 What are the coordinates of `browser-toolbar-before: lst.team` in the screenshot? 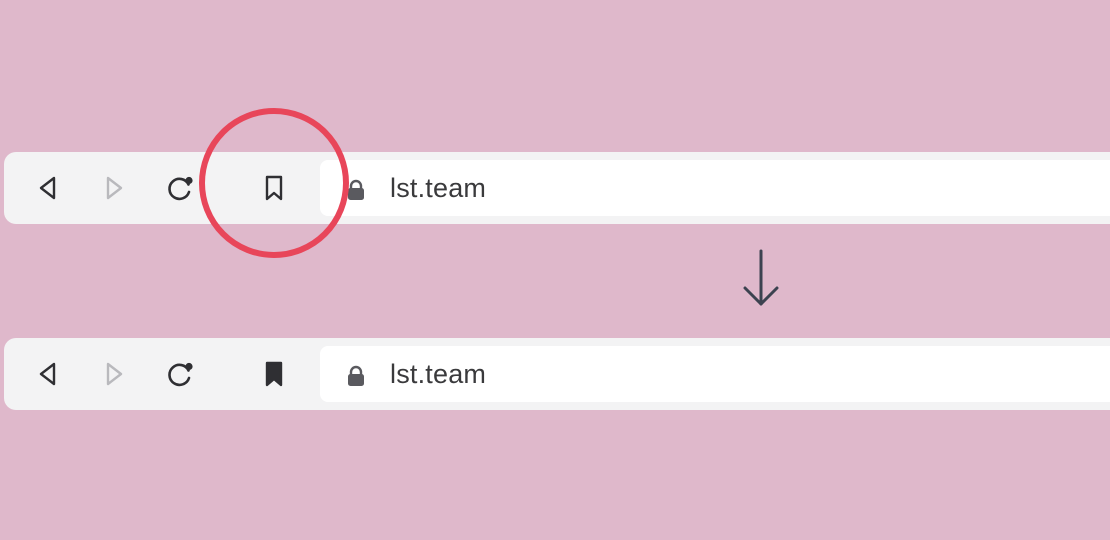 It's located at (557, 188).